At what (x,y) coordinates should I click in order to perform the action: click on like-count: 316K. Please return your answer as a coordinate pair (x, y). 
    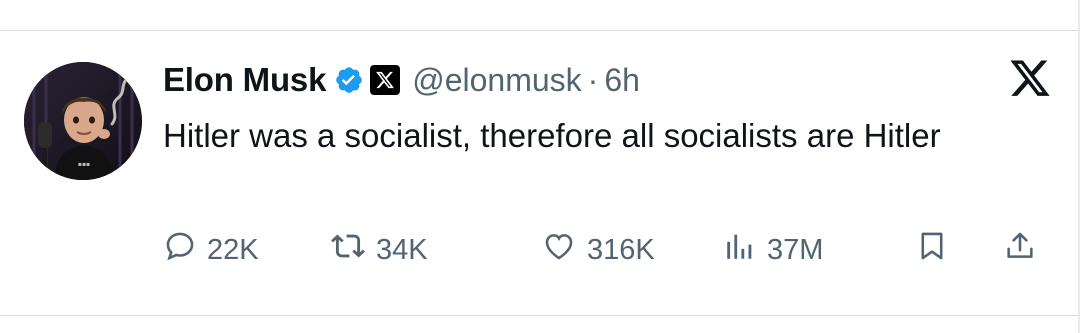
    Looking at the image, I should click on (621, 249).